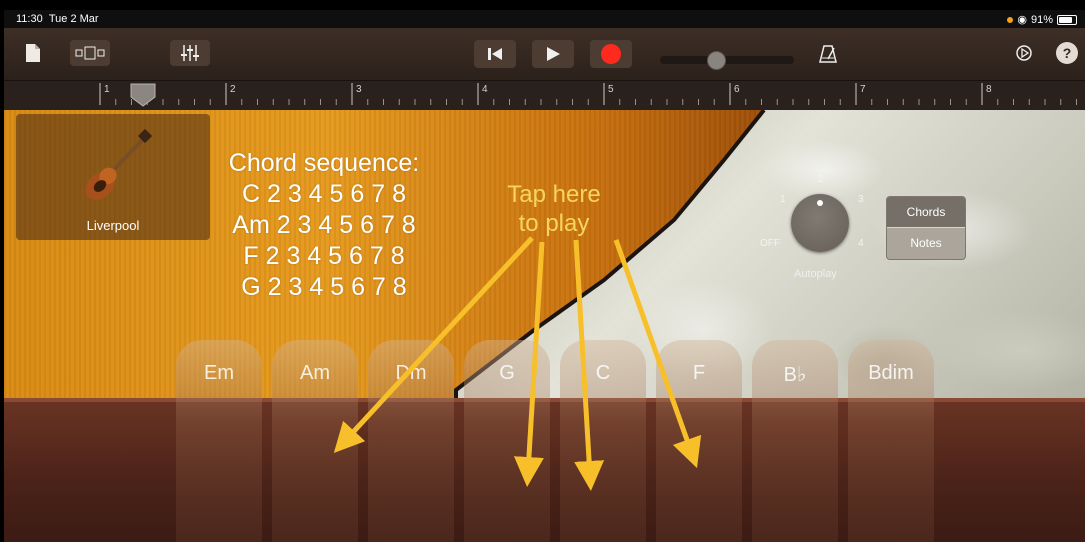 The height and width of the screenshot is (542, 1085). I want to click on ruler-bar-number: 1, so click(107, 89).